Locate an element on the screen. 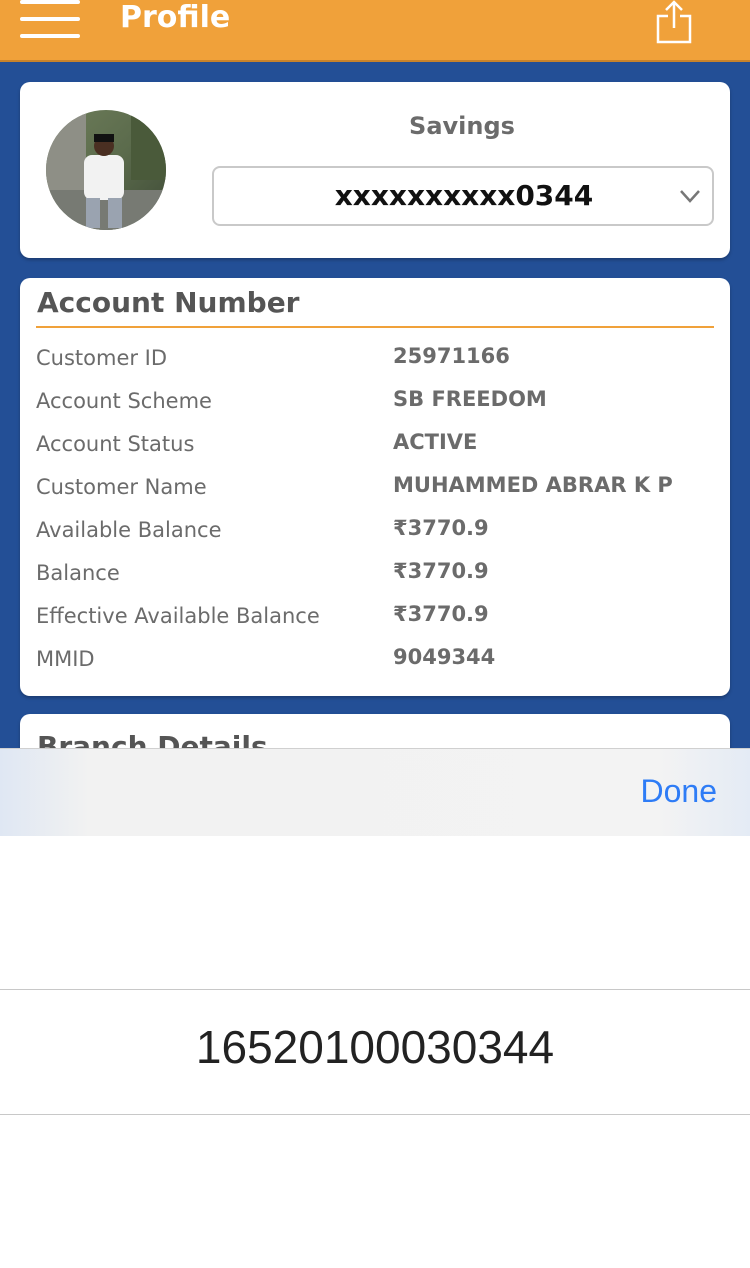 The image size is (750, 1268). selected-account-value: xxxxxxxxxx0344 is located at coordinates (464, 195).